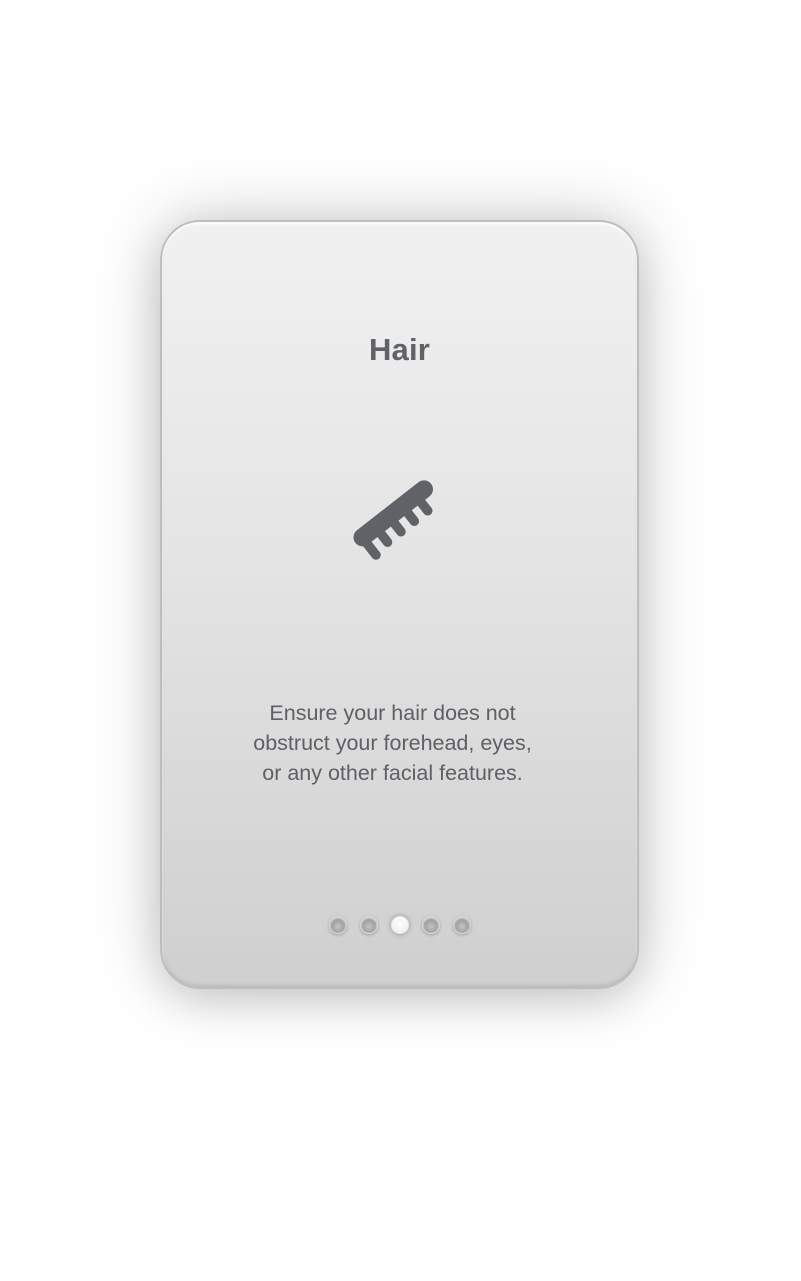  I want to click on card-title: Hair, so click(399, 349).